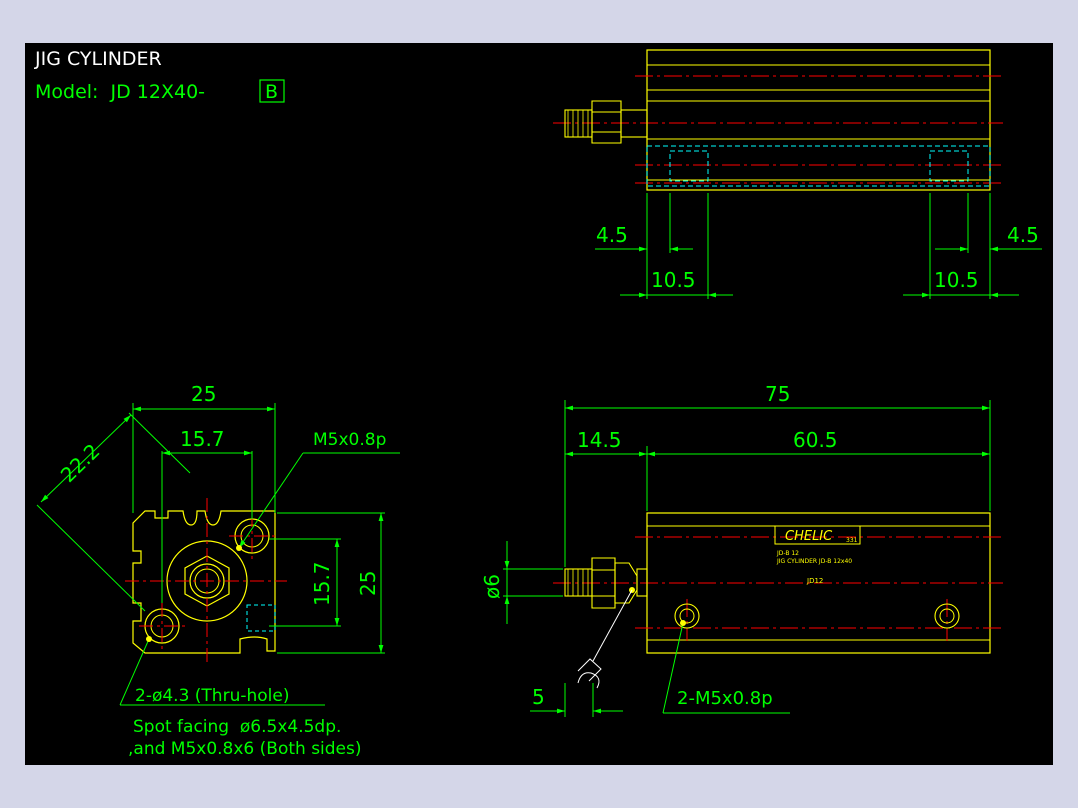 This screenshot has height=808, width=1078. What do you see at coordinates (599, 440) in the screenshot?
I see `dim-front-rod: 14.5` at bounding box center [599, 440].